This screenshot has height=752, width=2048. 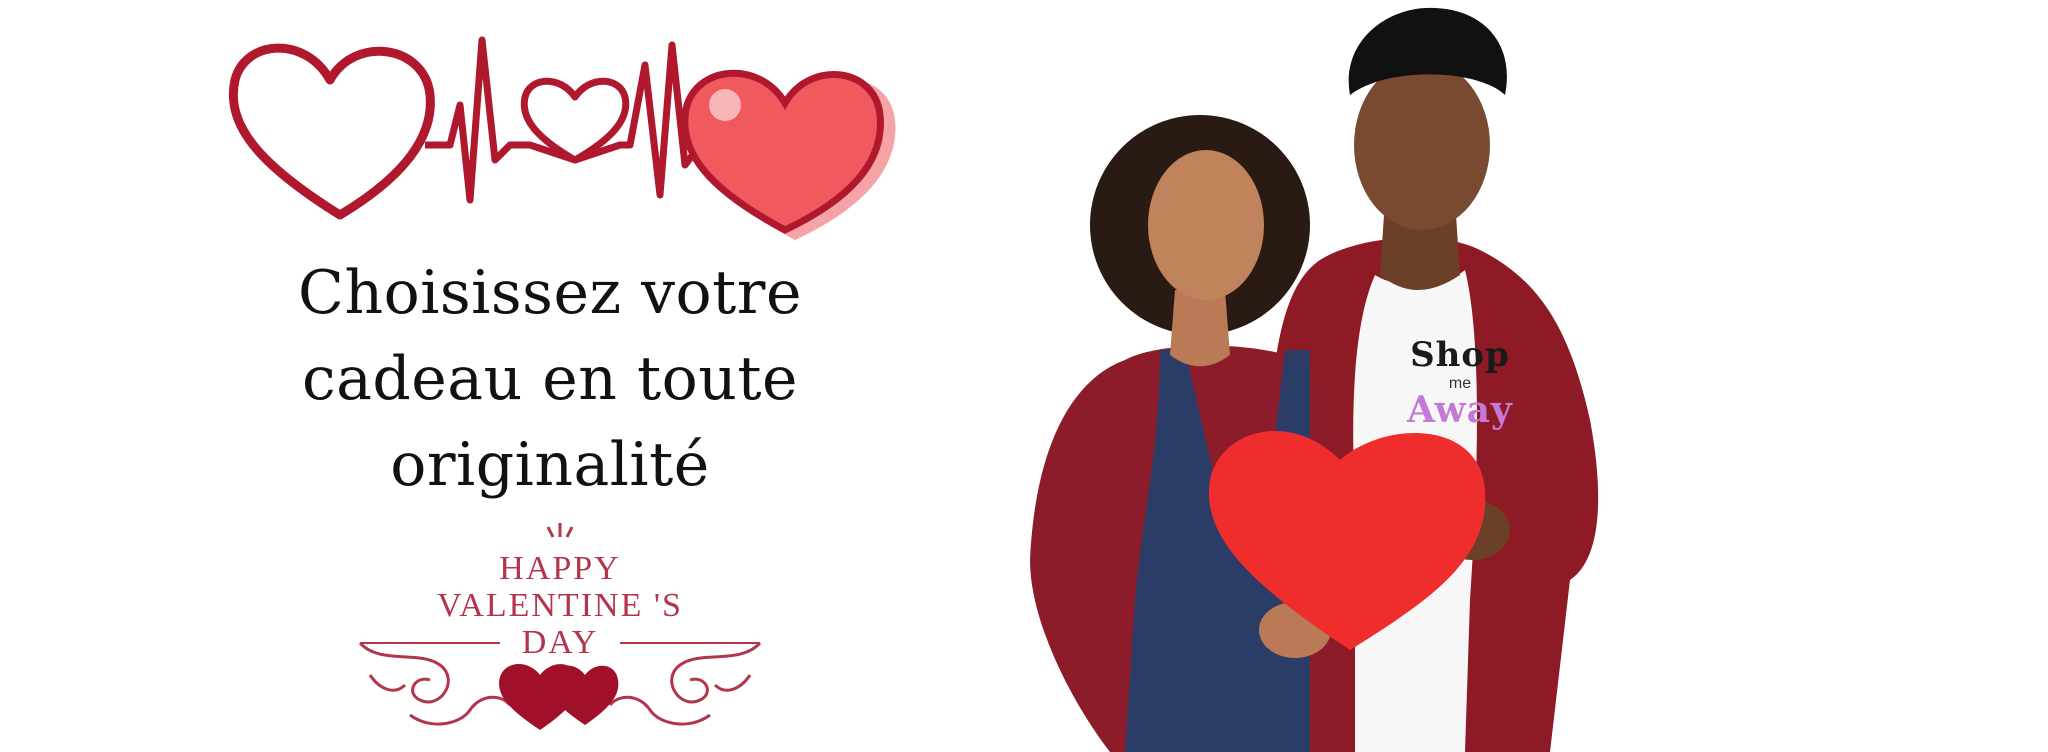 I want to click on valentine-text-valentines: VALENTINE 'S, so click(x=560, y=605).